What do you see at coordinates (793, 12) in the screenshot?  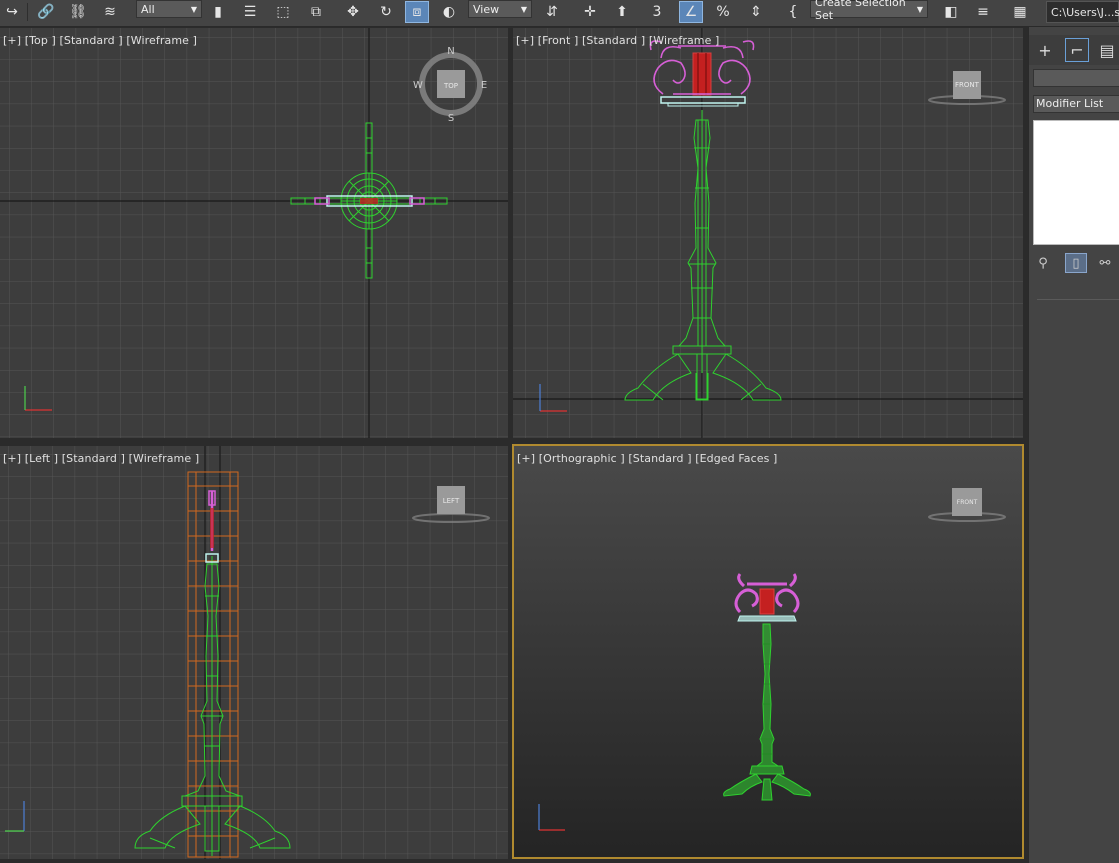 I see `edit-named-selection-icon: {` at bounding box center [793, 12].